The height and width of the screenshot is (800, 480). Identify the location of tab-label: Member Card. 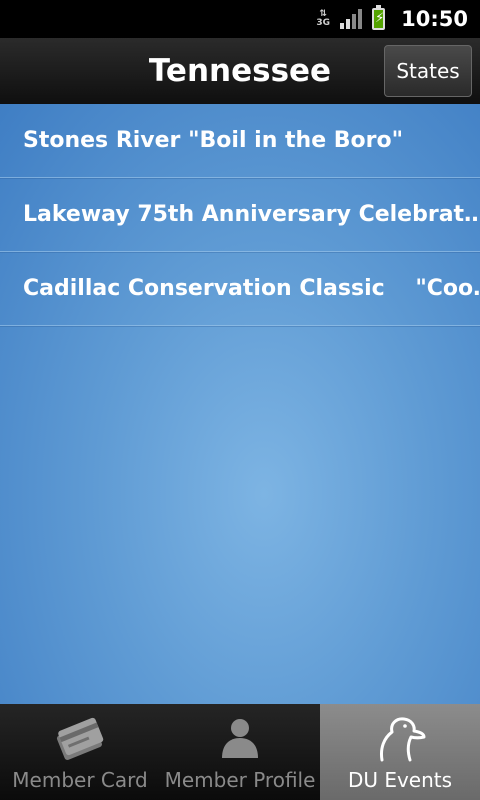
(80, 780).